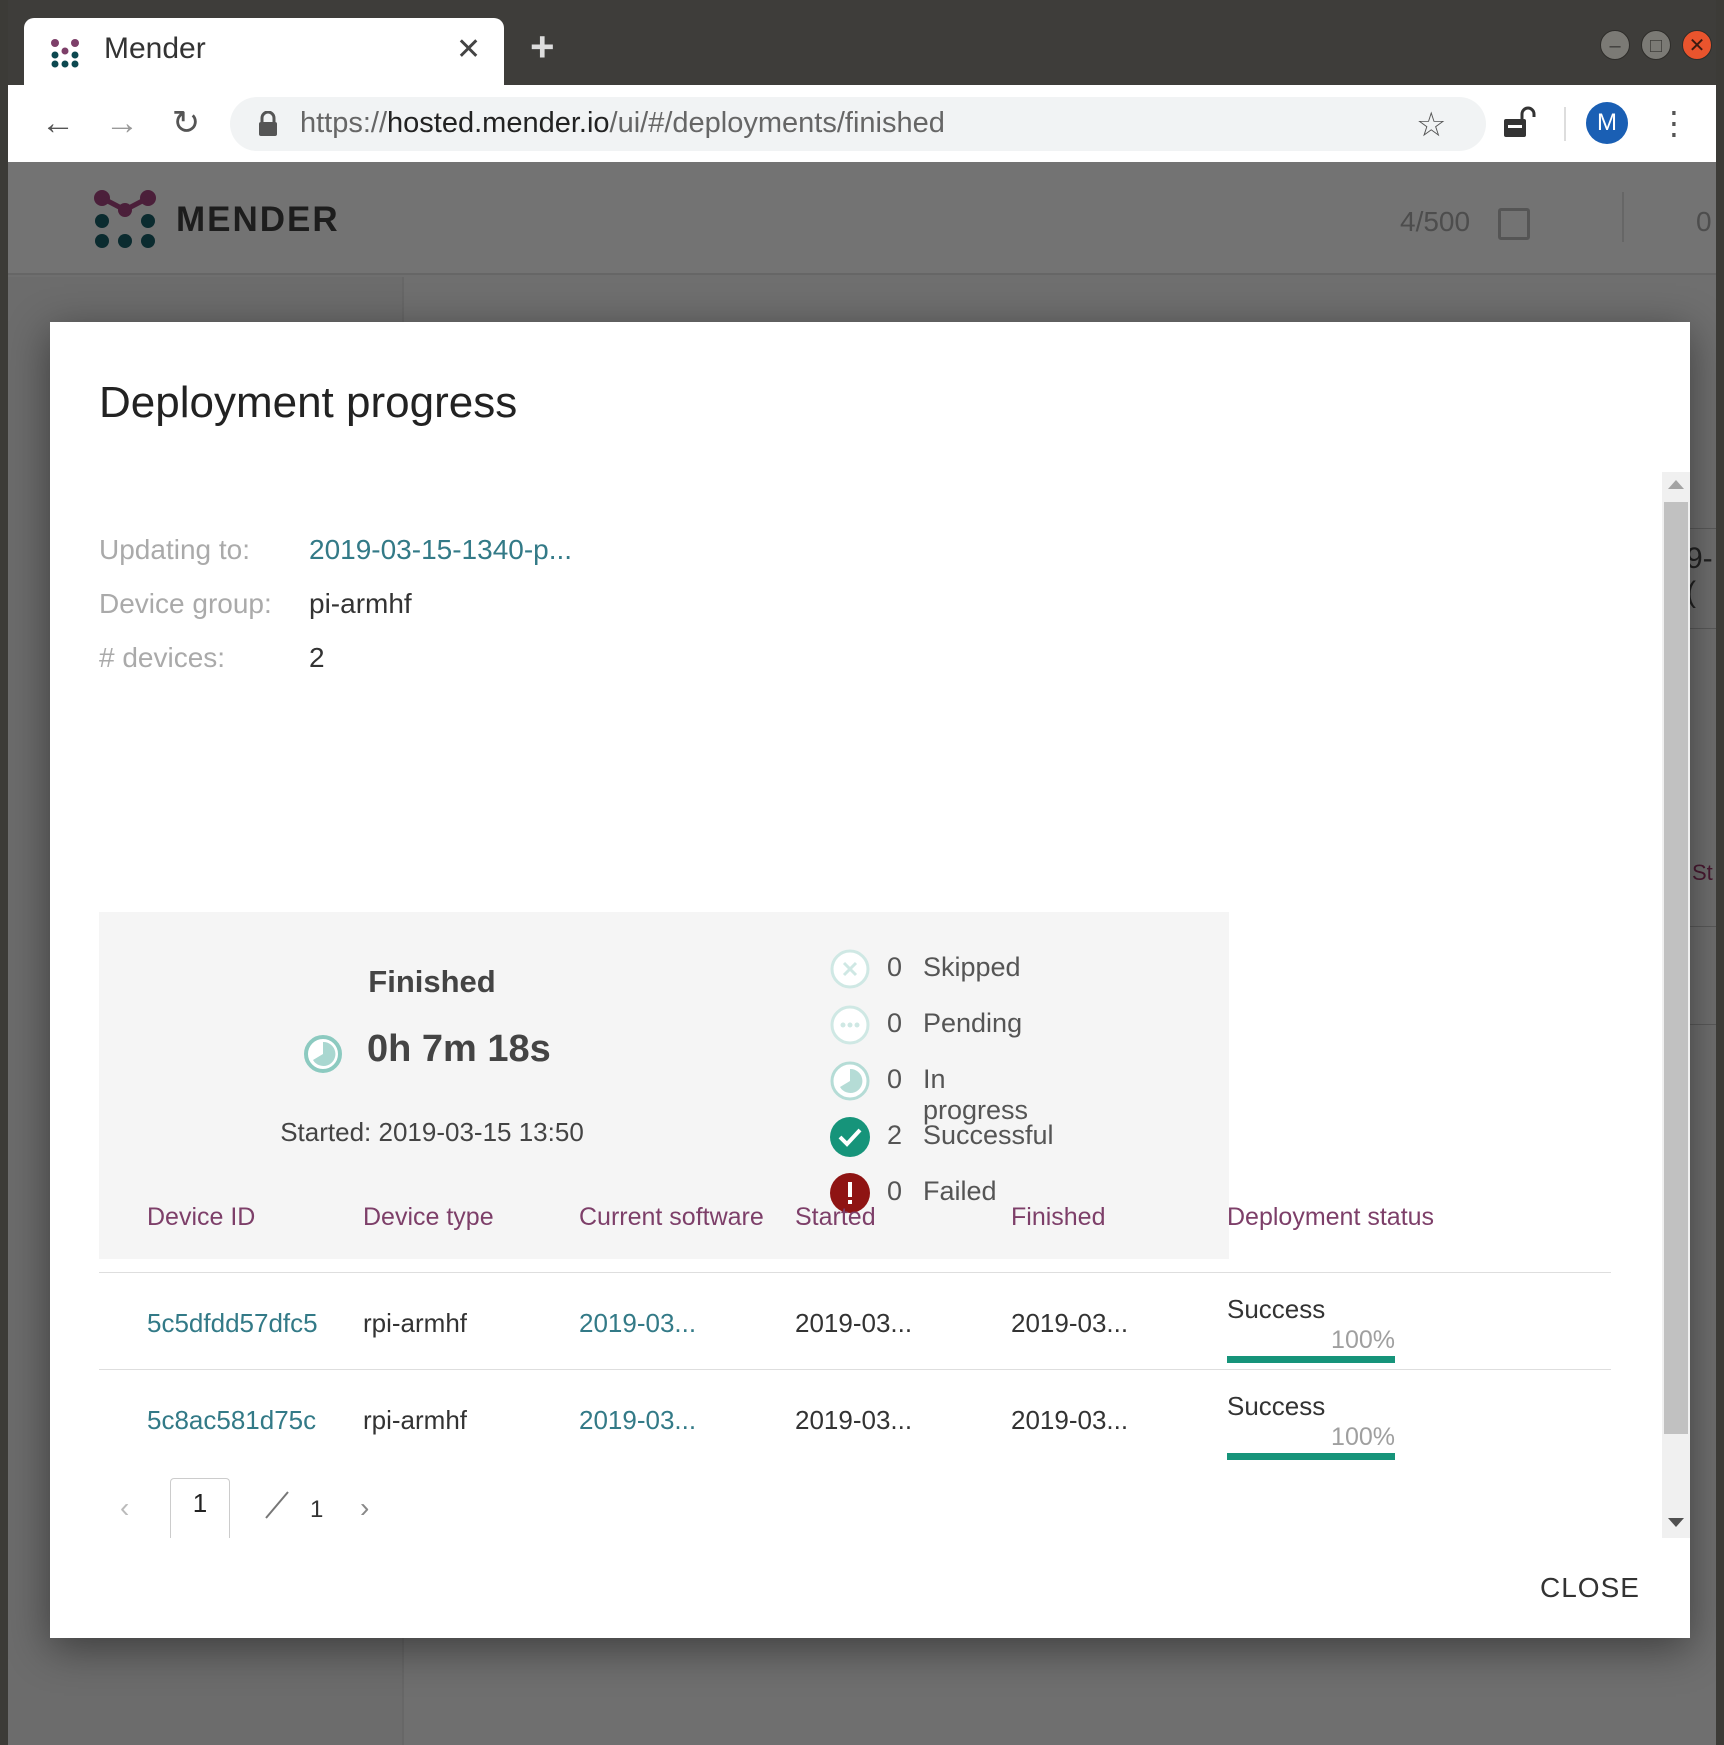 This screenshot has width=1724, height=1745. I want to click on column-header-current-software: Current software, so click(671, 1217).